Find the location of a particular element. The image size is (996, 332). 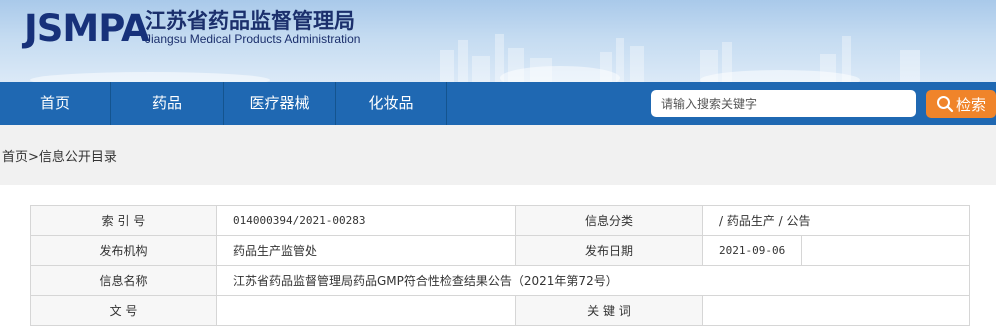

nav-item-home: 首页 is located at coordinates (55, 103).